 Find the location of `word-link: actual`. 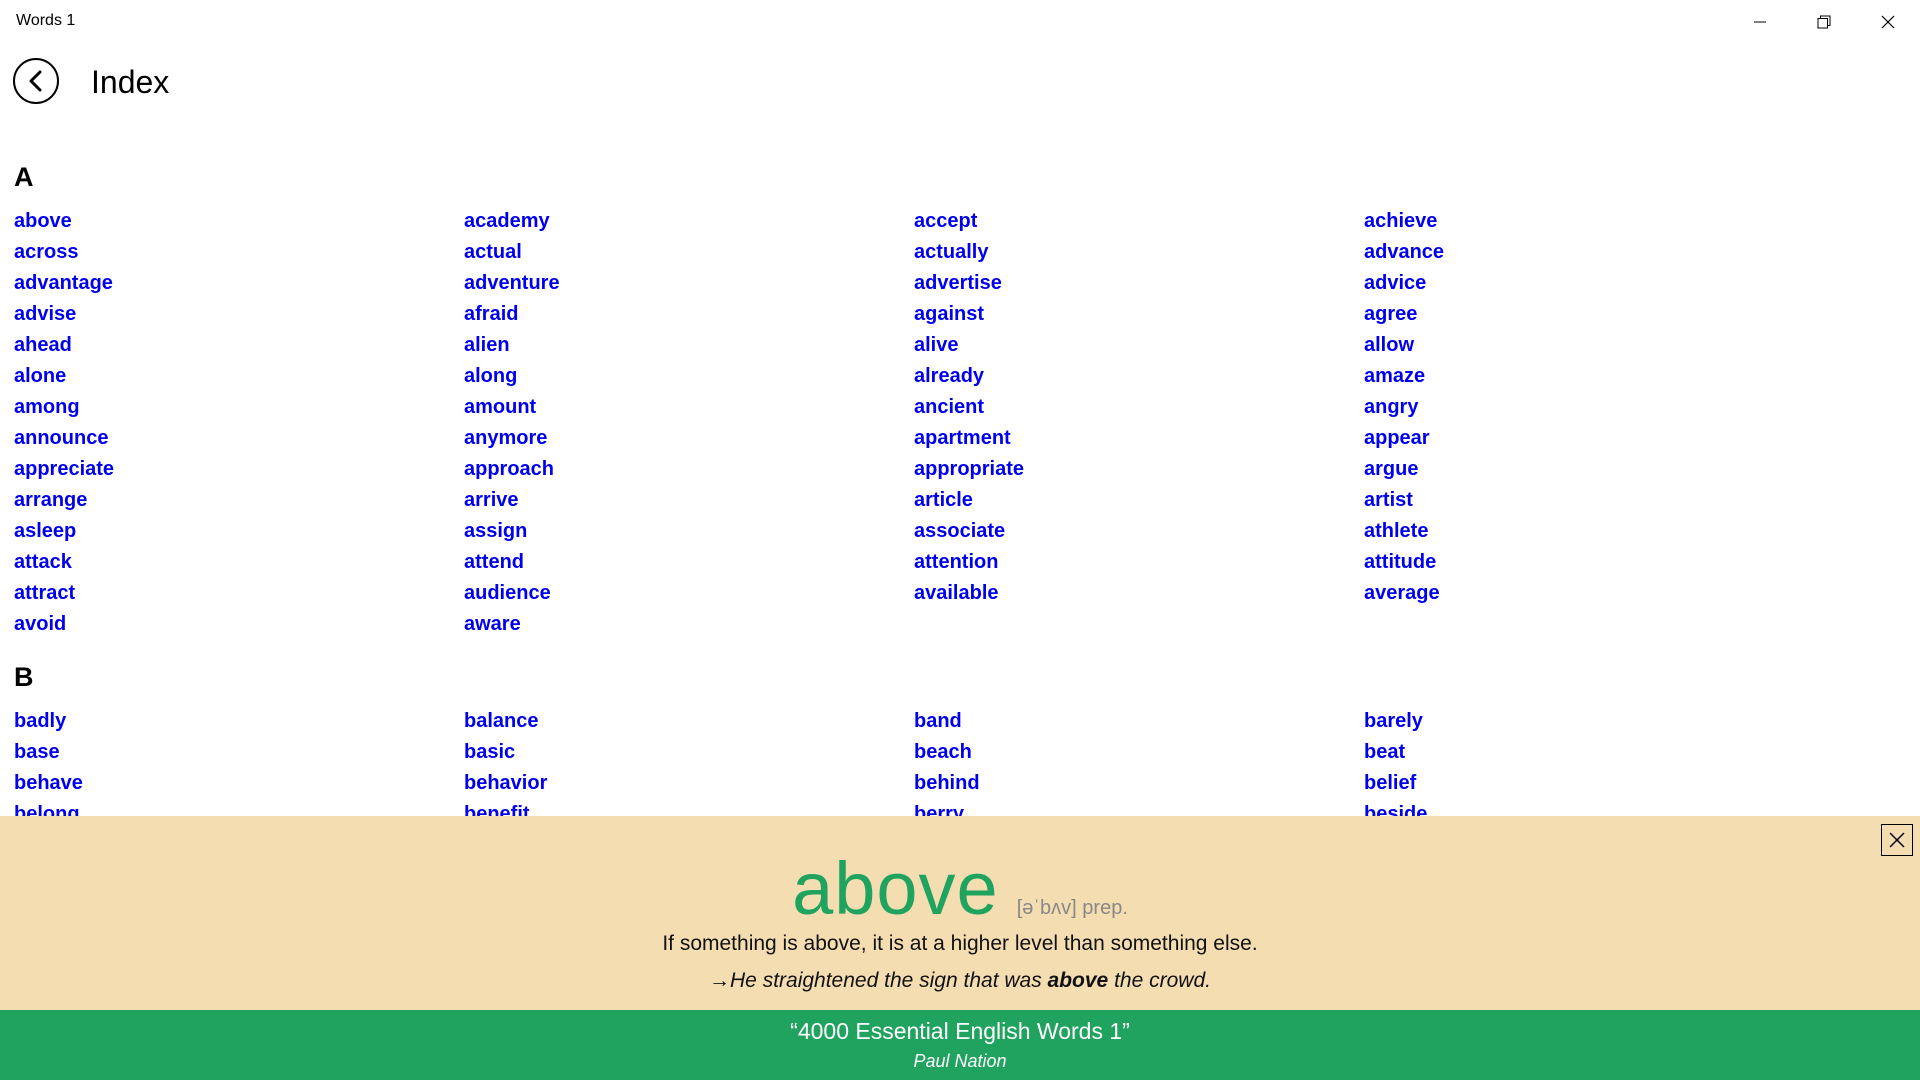

word-link: actual is located at coordinates (689, 252).